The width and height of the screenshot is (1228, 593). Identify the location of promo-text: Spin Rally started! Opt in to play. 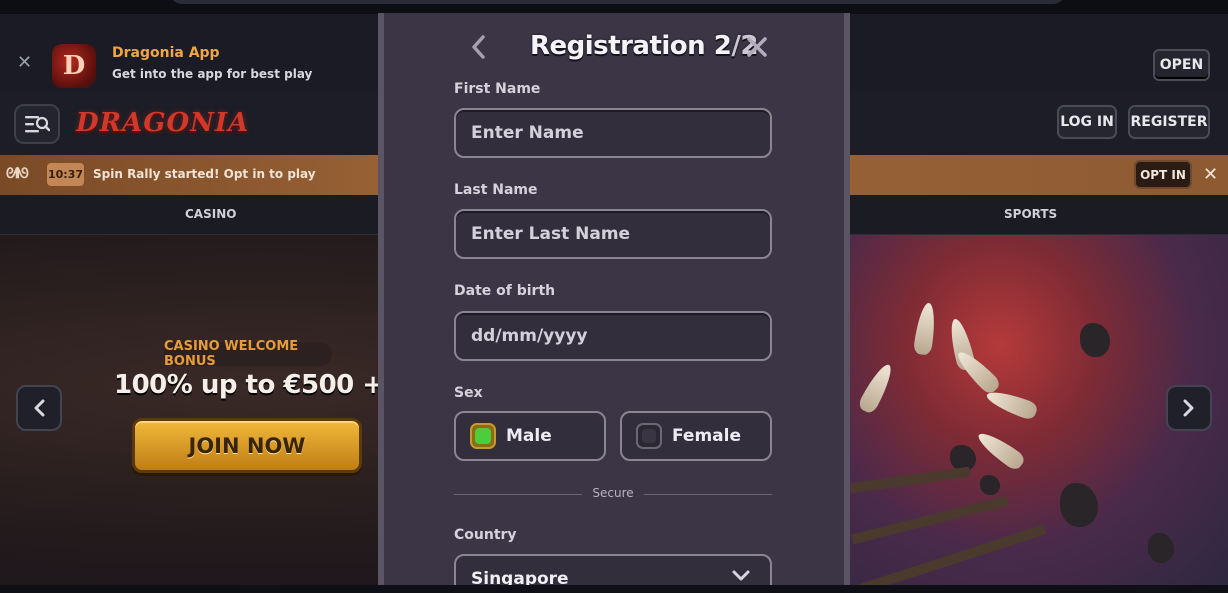
(204, 174).